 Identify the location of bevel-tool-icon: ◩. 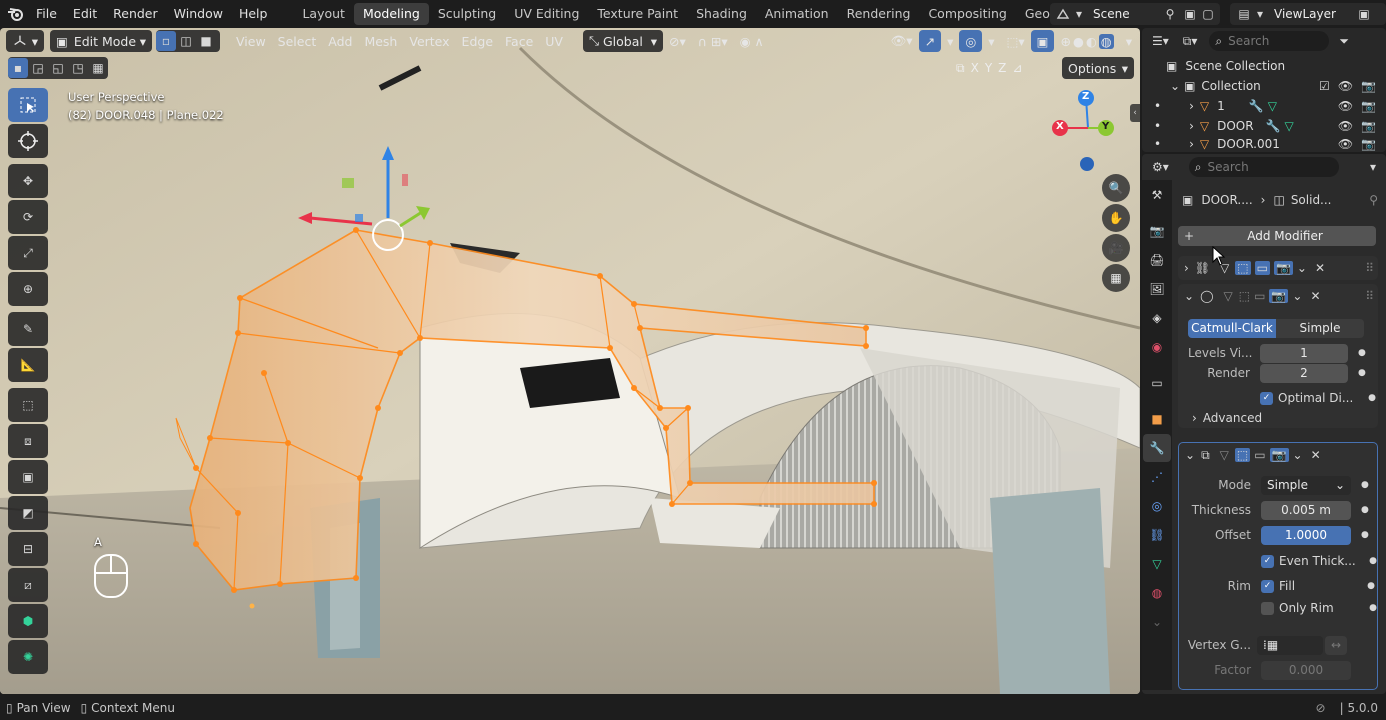
(28, 513).